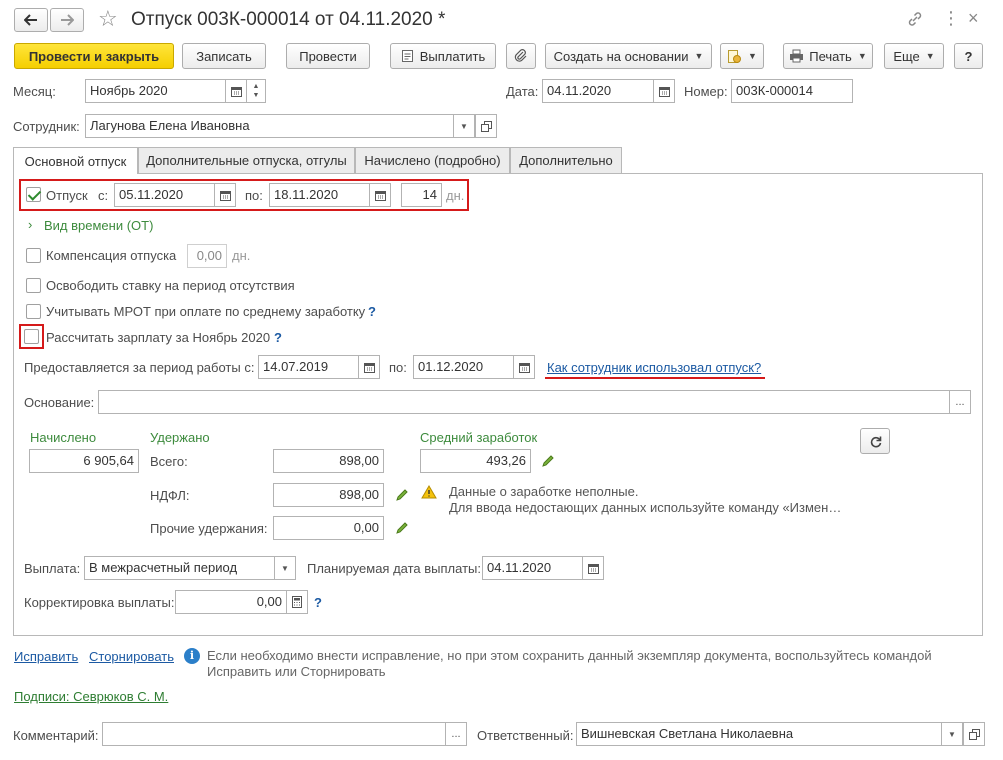  What do you see at coordinates (593, 568) in the screenshot?
I see `planned-date-calendar-button` at bounding box center [593, 568].